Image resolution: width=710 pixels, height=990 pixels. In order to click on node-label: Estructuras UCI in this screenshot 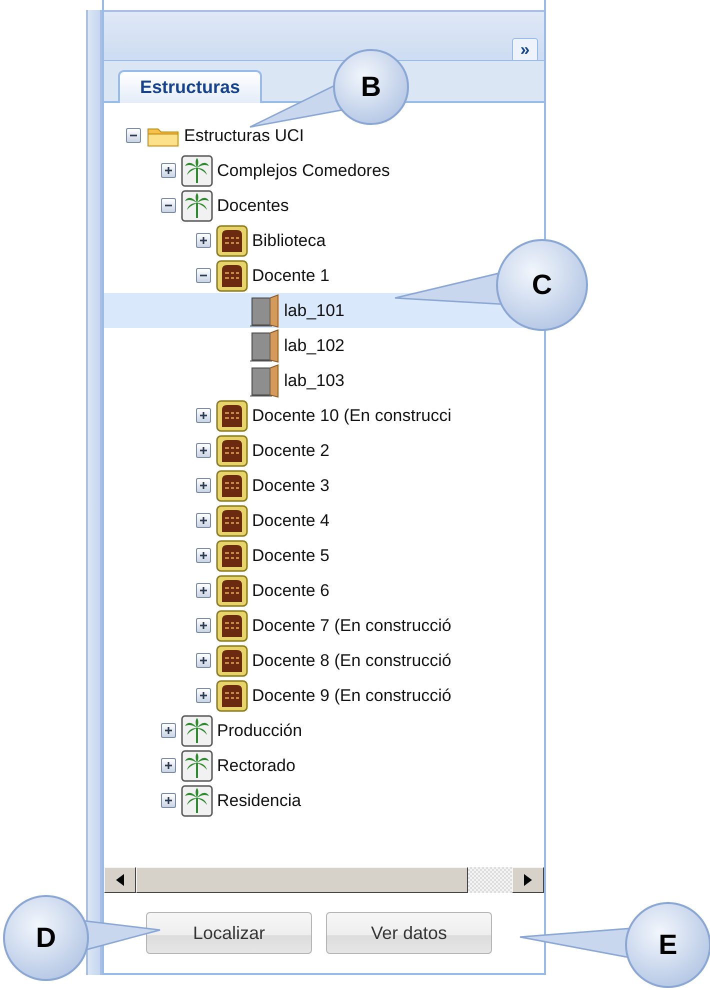, I will do `click(244, 136)`.